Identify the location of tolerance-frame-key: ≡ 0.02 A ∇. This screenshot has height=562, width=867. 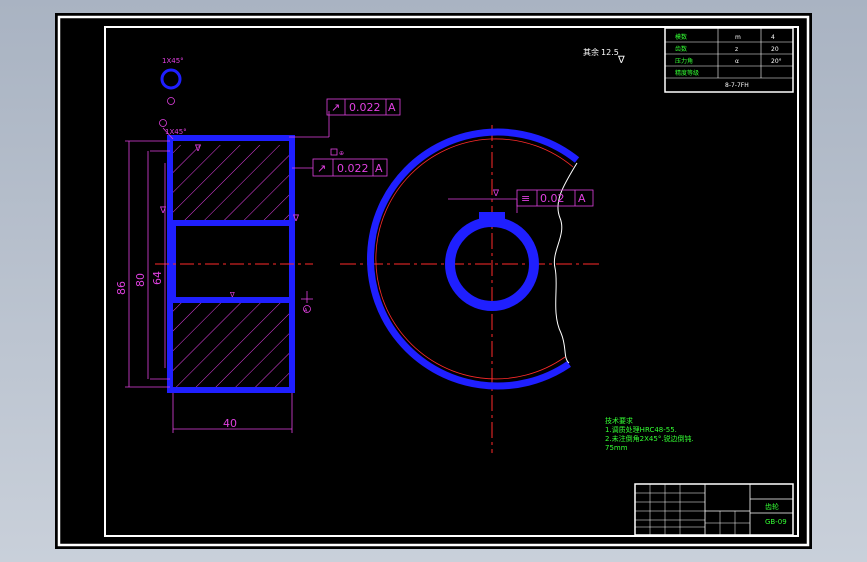
(521, 201).